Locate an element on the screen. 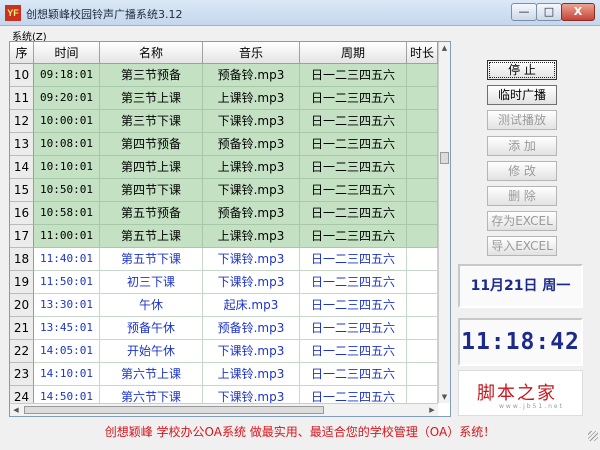  table-row: 21 13:45:01 预备午休 预备铃.mp3 日一二三四五六 is located at coordinates (224, 328).